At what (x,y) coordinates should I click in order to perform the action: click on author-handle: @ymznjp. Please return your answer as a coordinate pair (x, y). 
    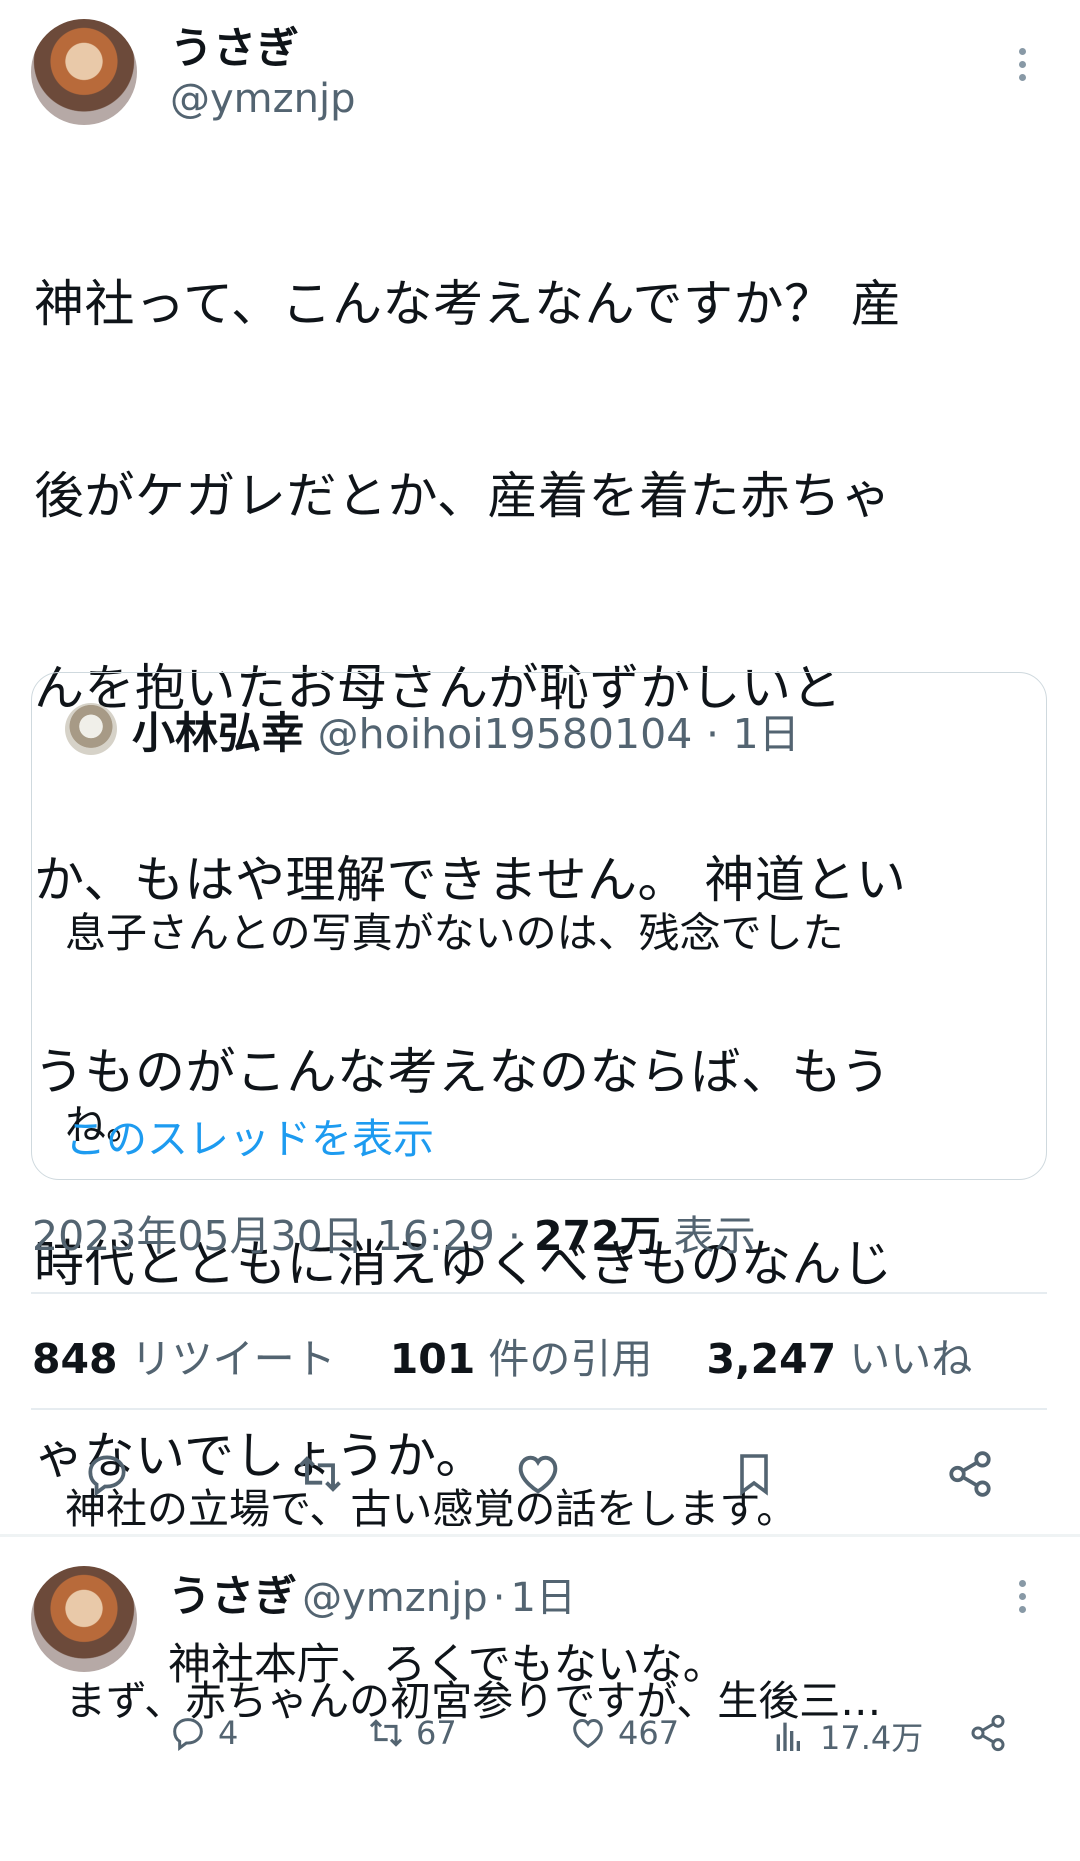
    Looking at the image, I should click on (263, 99).